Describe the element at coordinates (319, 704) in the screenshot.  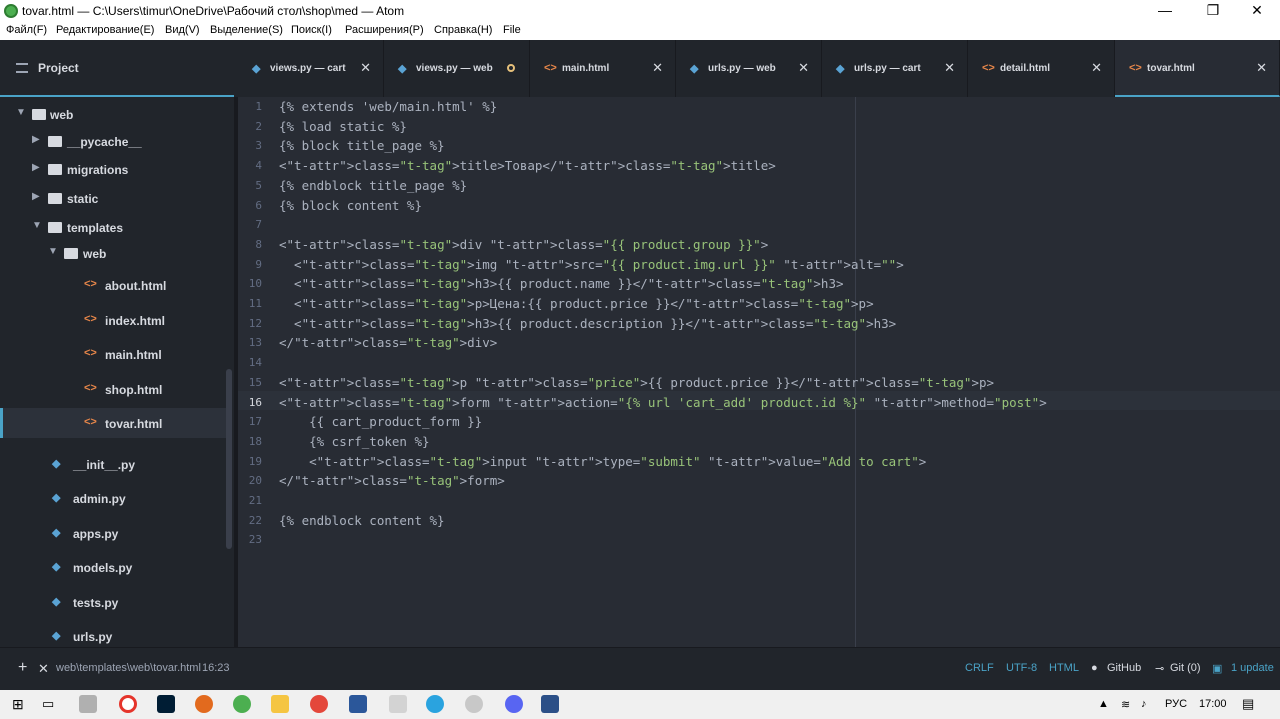
I see `chrome-icon` at that location.